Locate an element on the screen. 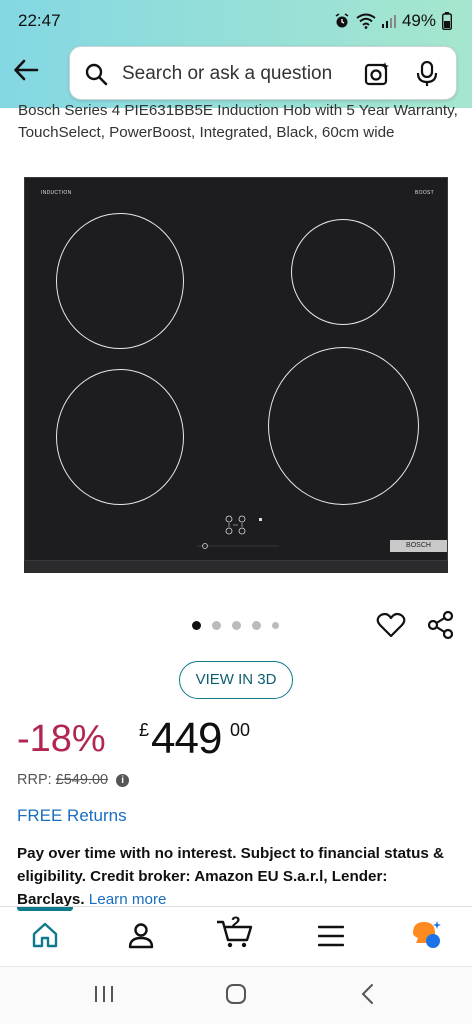 Image resolution: width=472 pixels, height=1024 pixels. control-panel is located at coordinates (238, 533).